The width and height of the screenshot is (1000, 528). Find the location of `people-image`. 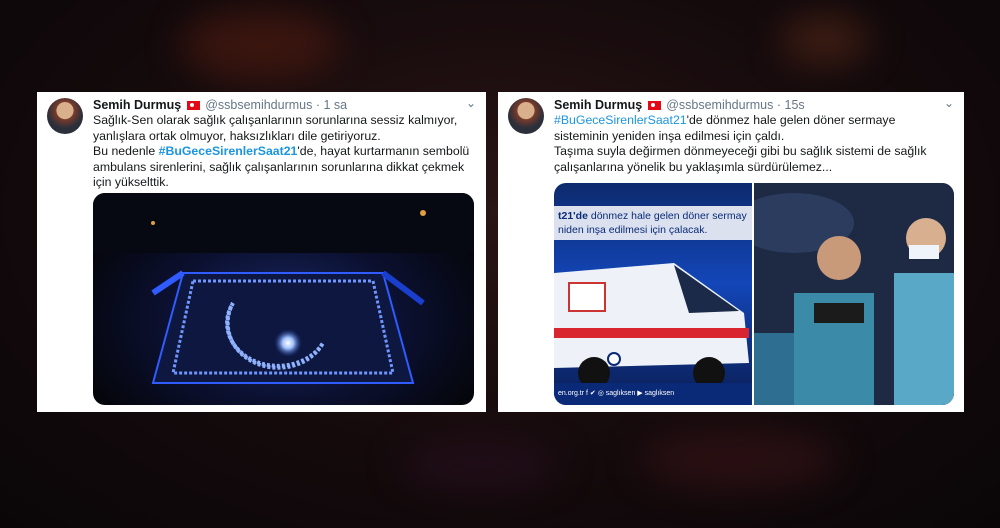

people-image is located at coordinates (854, 294).